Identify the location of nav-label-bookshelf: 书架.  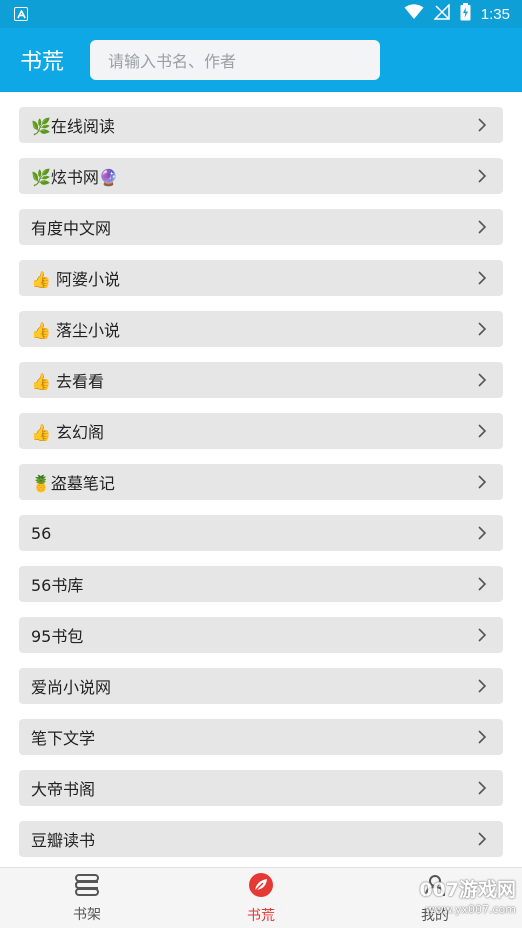
(87, 914).